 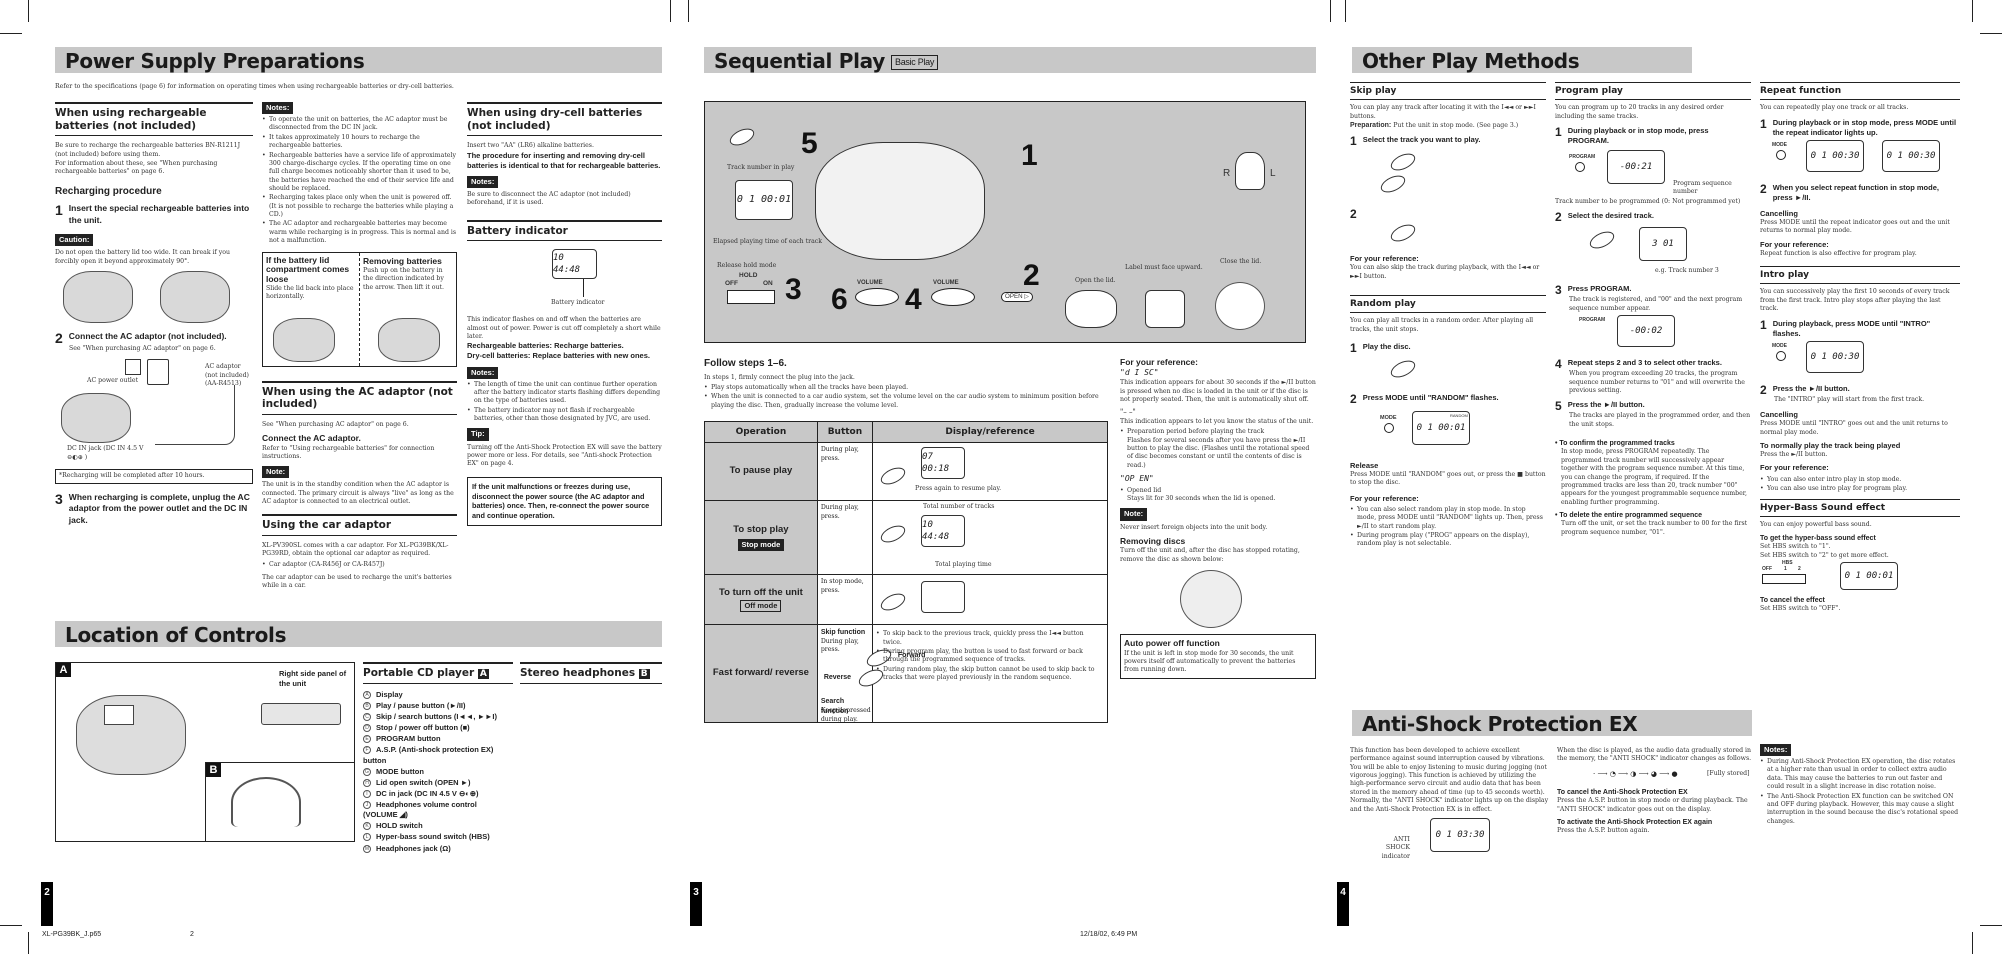 I want to click on tip-label: Tip:, so click(x=478, y=434).